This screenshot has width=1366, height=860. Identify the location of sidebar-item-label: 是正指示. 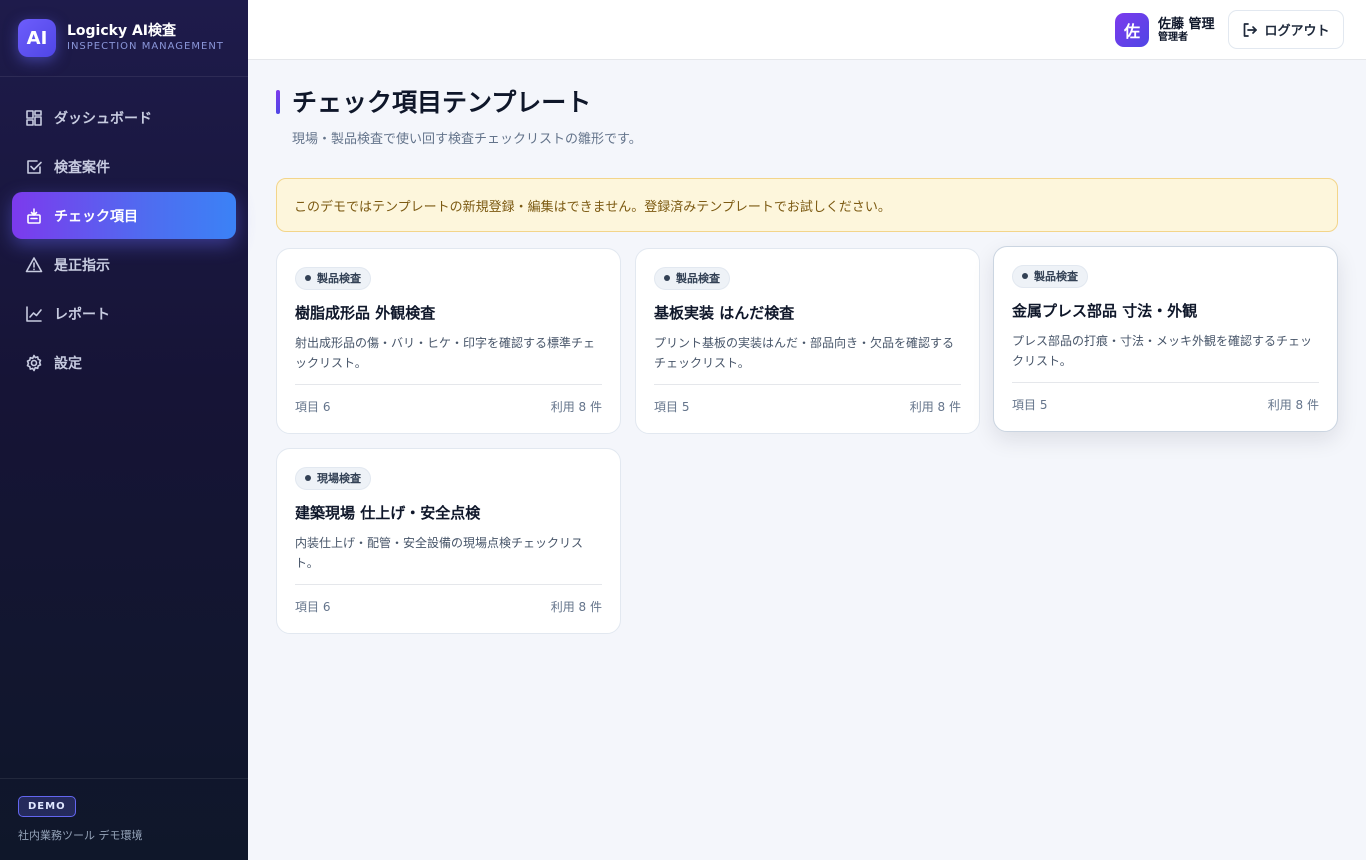
(82, 265).